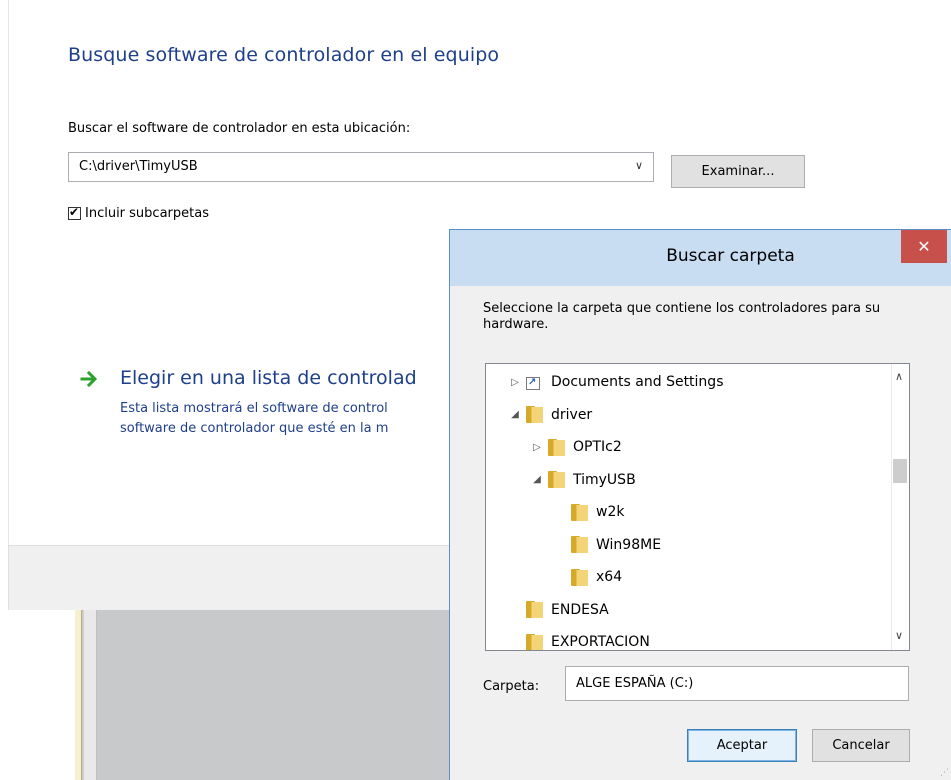 This screenshot has height=780, width=951. I want to click on dialog-title: Buscar carpeta, so click(730, 256).